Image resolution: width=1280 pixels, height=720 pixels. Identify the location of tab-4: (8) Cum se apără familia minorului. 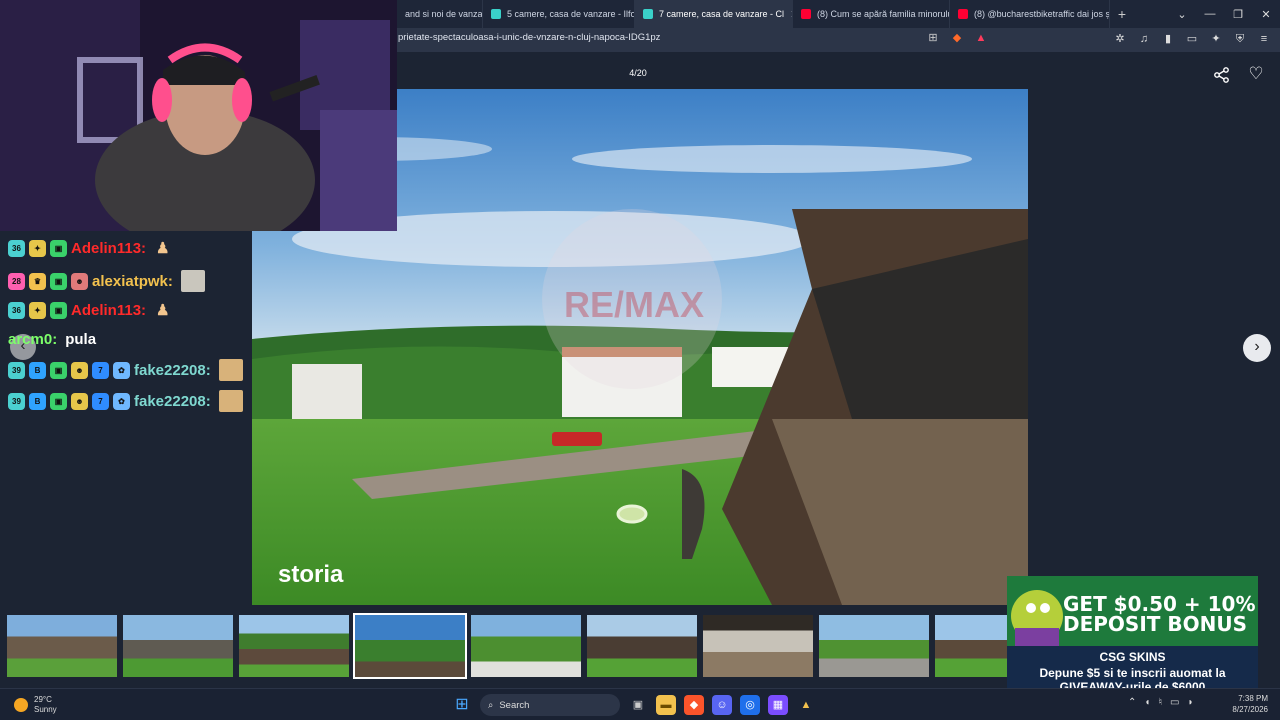
(871, 14).